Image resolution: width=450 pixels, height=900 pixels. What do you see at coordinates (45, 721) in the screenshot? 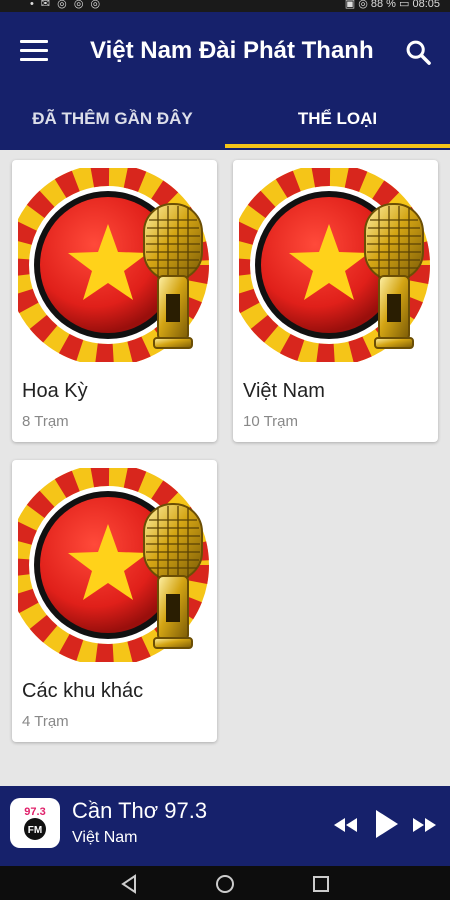
I see `category-station-count: 4 Trạm` at bounding box center [45, 721].